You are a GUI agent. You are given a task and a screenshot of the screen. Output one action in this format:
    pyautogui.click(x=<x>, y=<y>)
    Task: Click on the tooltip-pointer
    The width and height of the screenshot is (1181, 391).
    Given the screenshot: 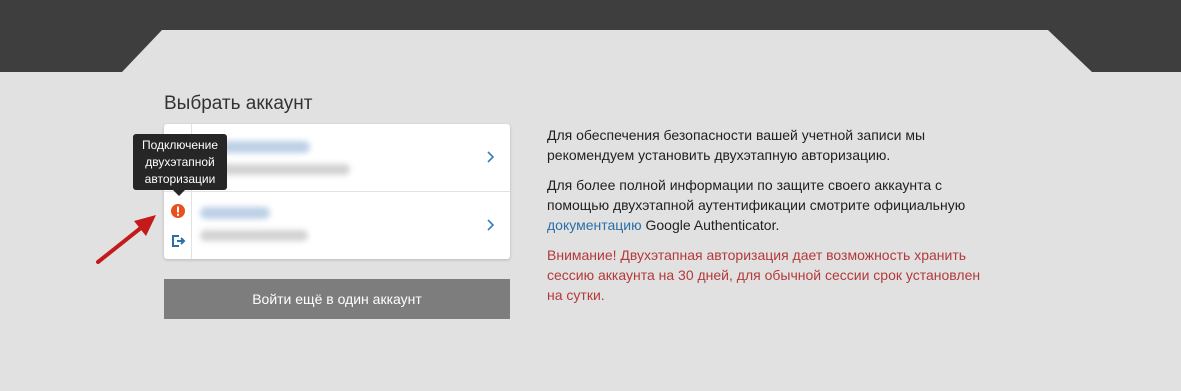 What is the action you would take?
    pyautogui.click(x=179, y=193)
    